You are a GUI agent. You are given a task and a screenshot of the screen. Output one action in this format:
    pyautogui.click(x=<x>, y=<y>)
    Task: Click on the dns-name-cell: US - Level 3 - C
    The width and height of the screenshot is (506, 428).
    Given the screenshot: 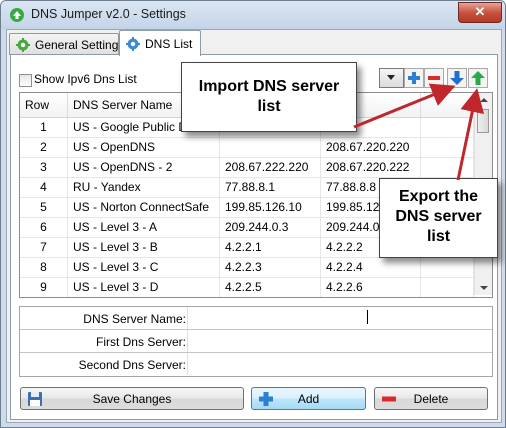 What is the action you would take?
    pyautogui.click(x=144, y=267)
    